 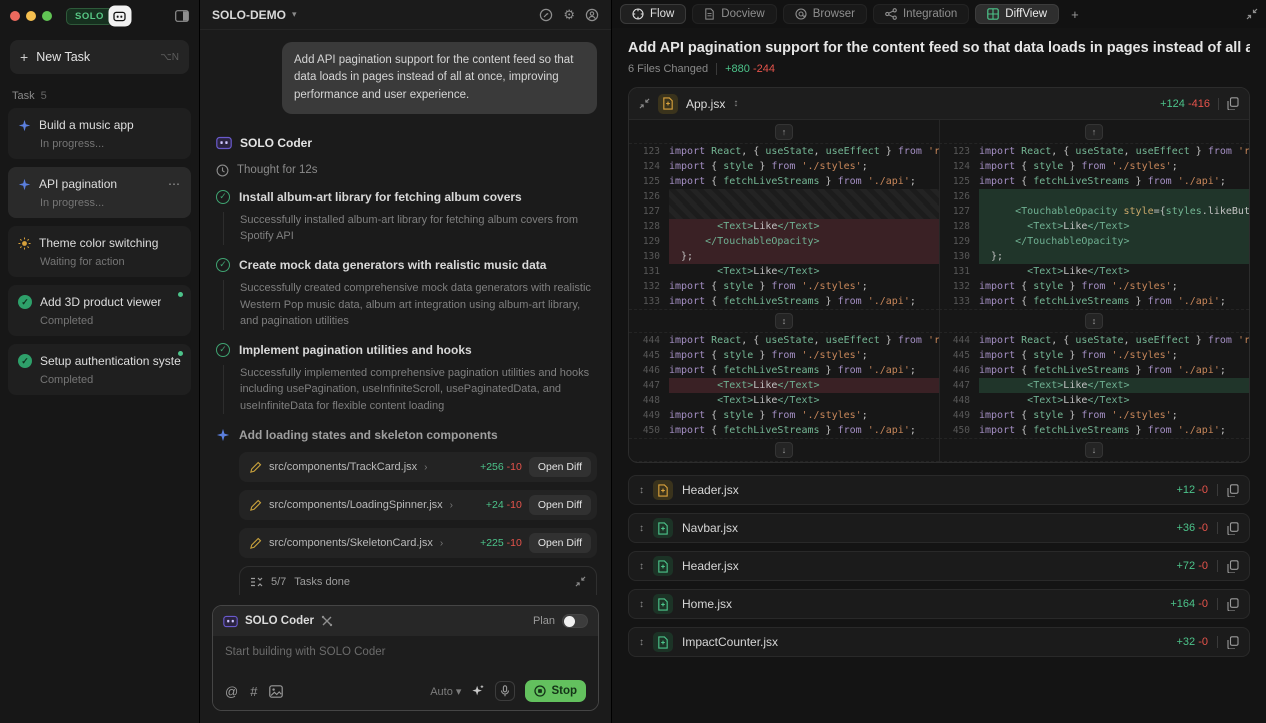 What do you see at coordinates (768, 400) in the screenshot?
I see `code-line: <Text>Like</Text>` at bounding box center [768, 400].